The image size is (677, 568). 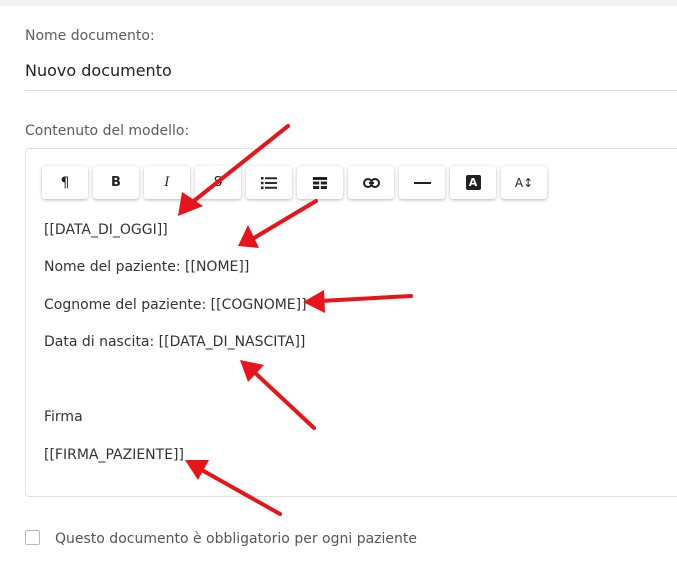 I want to click on link-icon, so click(x=371, y=182).